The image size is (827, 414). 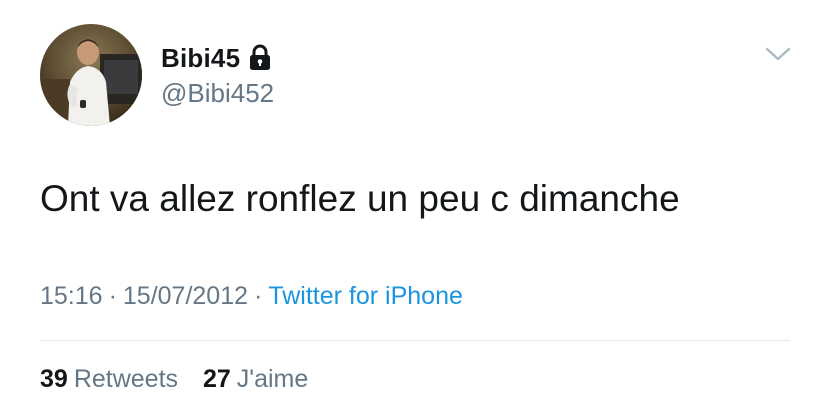 I want to click on chevron-down-icon, so click(x=778, y=54).